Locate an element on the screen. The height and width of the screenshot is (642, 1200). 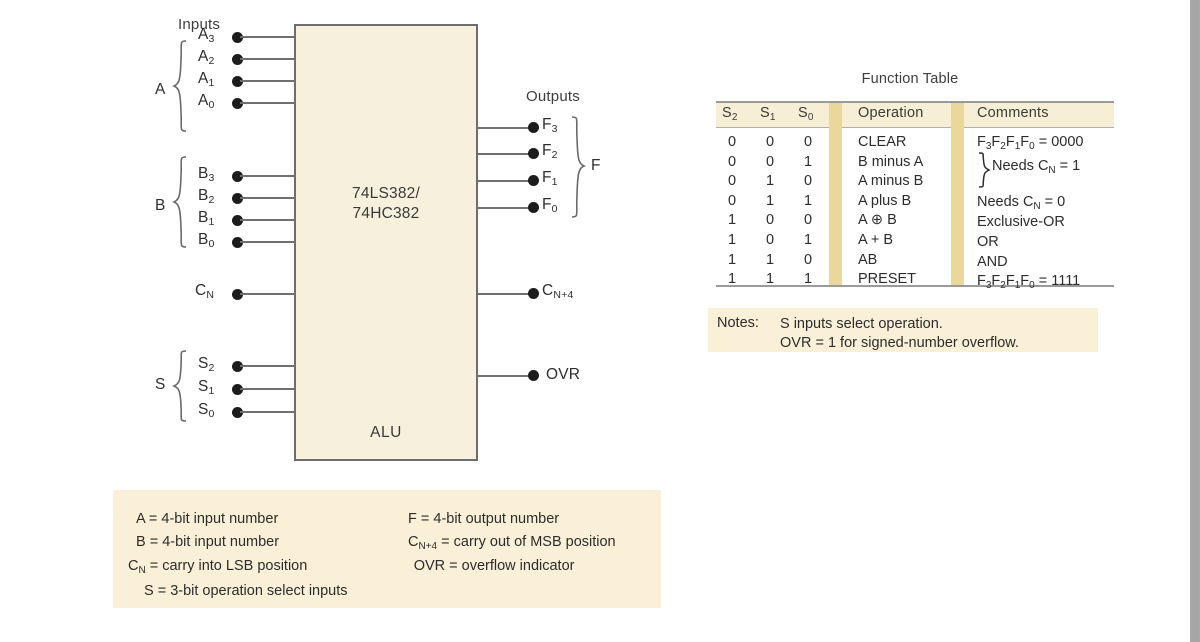
pin-dot-ovr is located at coordinates (533, 375).